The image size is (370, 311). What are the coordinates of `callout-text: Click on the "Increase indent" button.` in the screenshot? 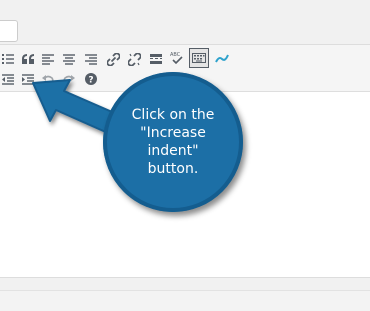 It's located at (173, 142).